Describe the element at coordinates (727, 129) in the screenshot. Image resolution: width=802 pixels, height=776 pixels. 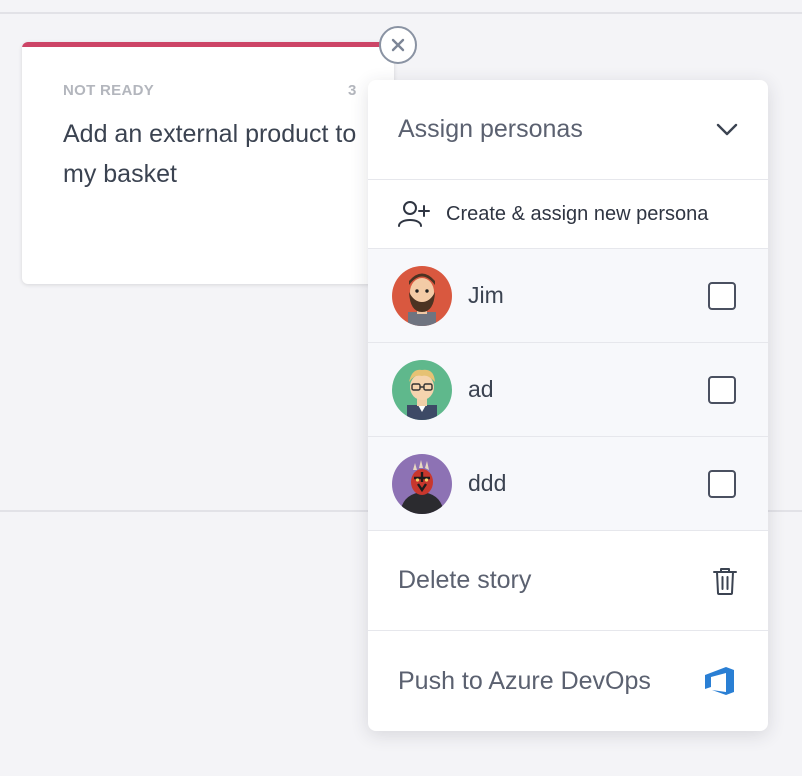
I see `chevron-down-icon` at that location.